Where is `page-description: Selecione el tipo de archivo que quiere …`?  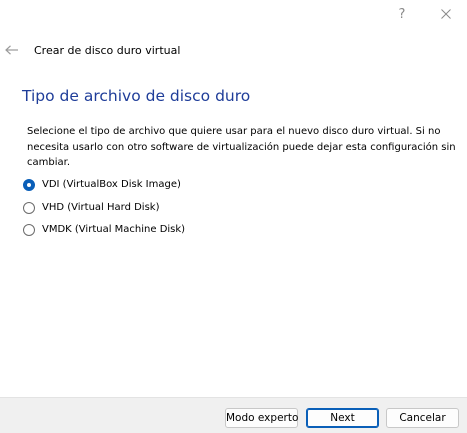
page-description: Selecione el tipo de archivo que quiere … is located at coordinates (241, 147).